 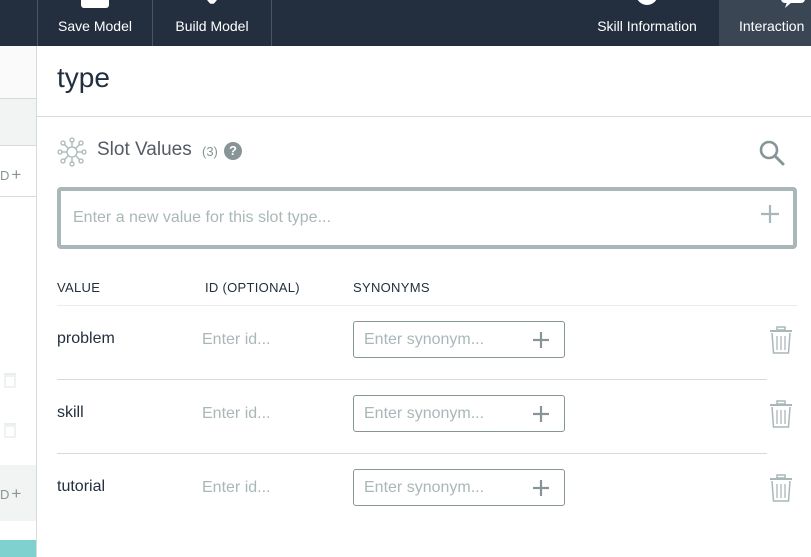 I want to click on save-model-label: Save Model, so click(x=95, y=26).